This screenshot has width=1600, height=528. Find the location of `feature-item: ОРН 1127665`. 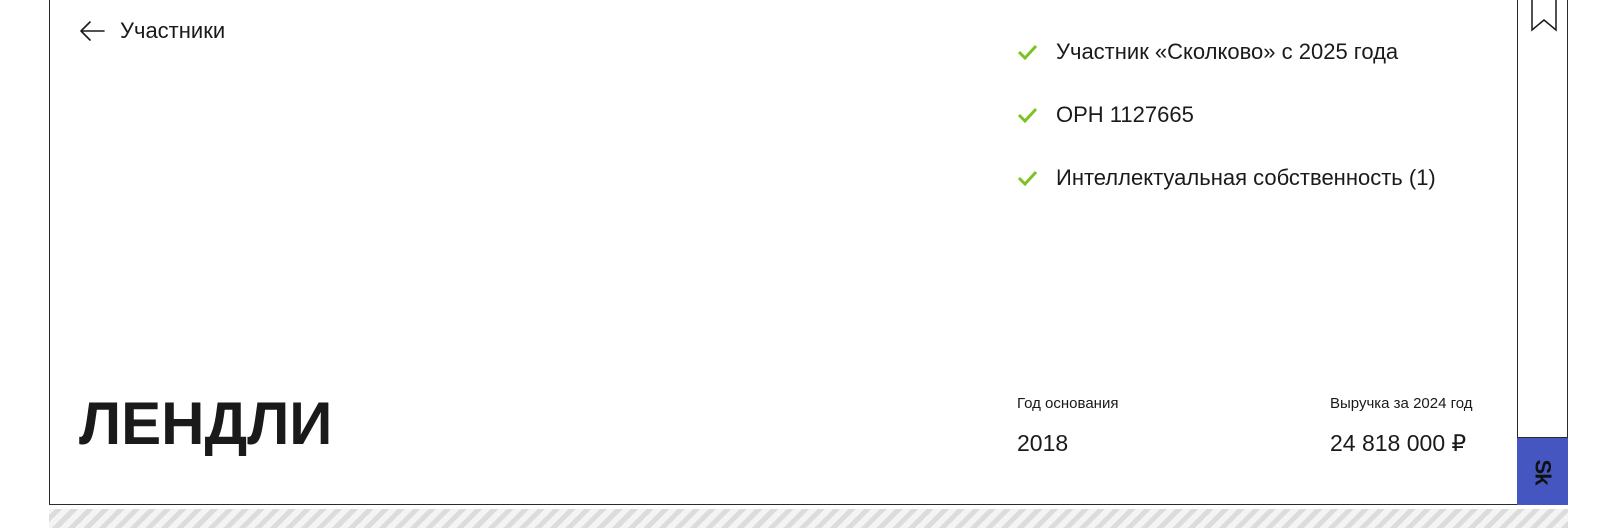

feature-item: ОРН 1127665 is located at coordinates (1226, 115).